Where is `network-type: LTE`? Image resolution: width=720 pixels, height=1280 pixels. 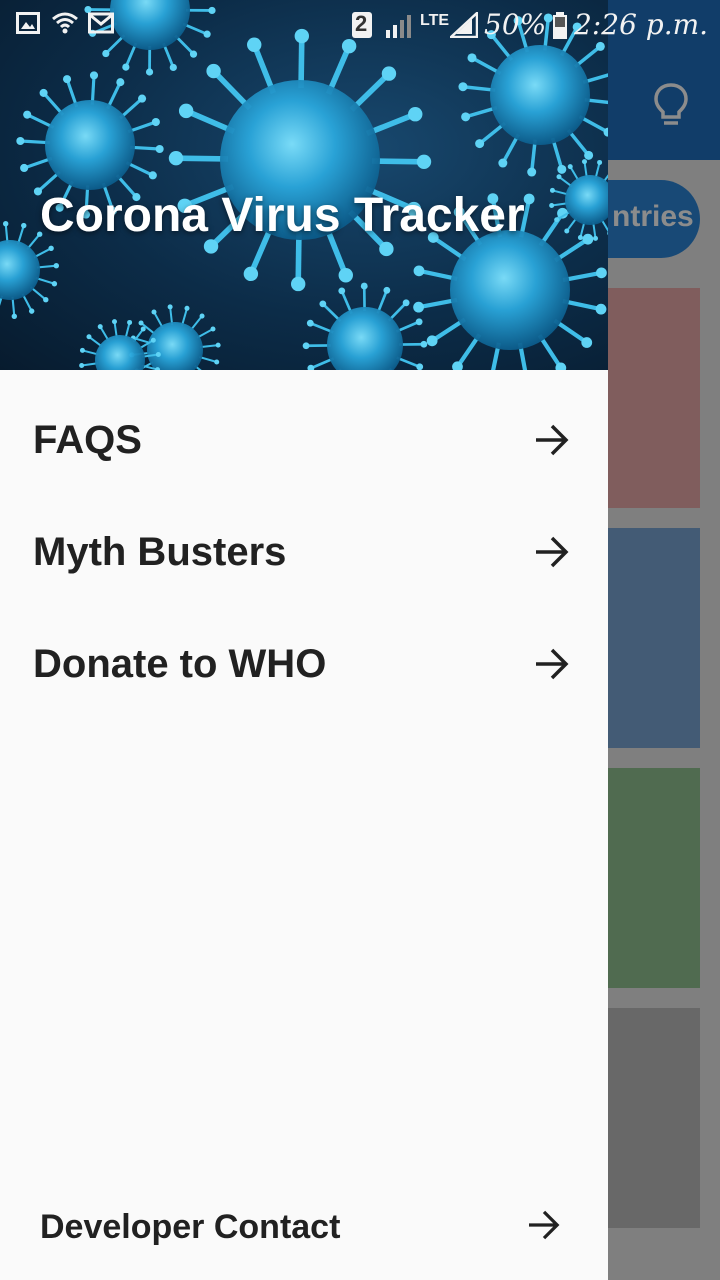
network-type: LTE is located at coordinates (435, 20).